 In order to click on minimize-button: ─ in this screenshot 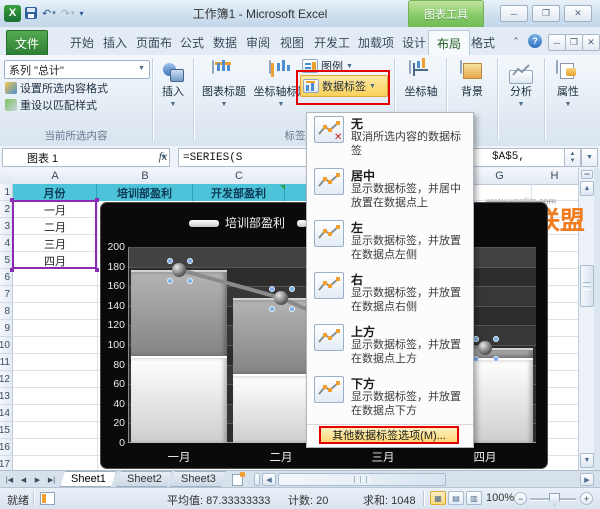, I will do `click(514, 13)`.